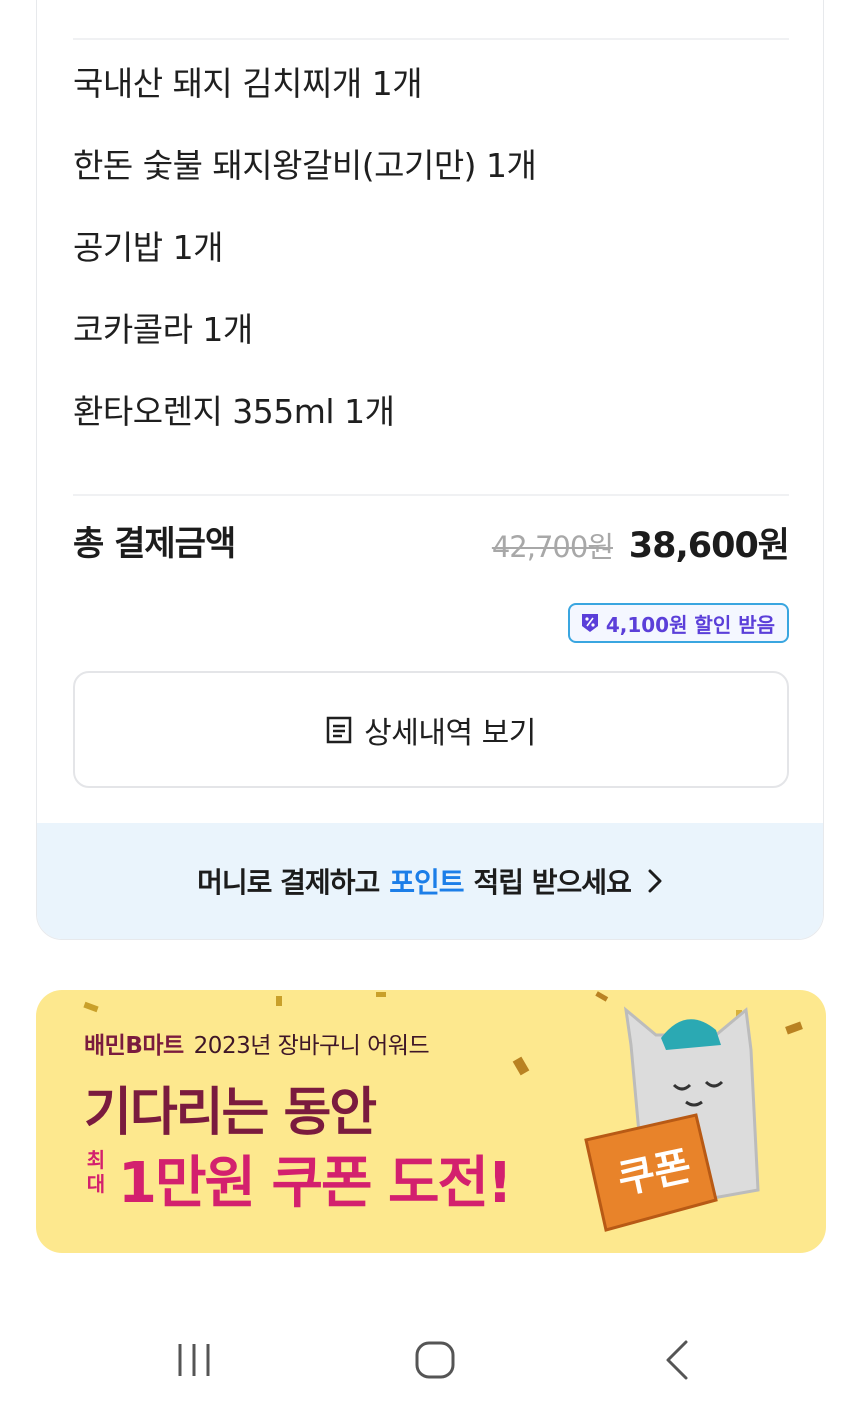  Describe the element at coordinates (589, 623) in the screenshot. I see `discount-badge-icon` at that location.